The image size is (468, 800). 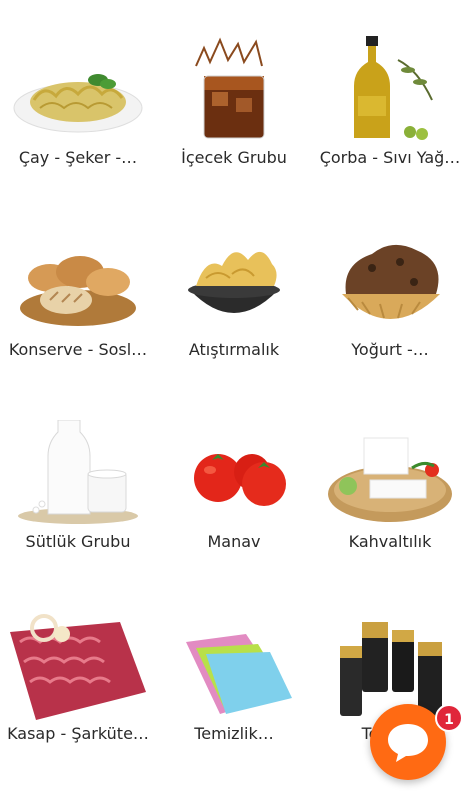 What do you see at coordinates (234, 90) in the screenshot?
I see `cola-glass-image` at bounding box center [234, 90].